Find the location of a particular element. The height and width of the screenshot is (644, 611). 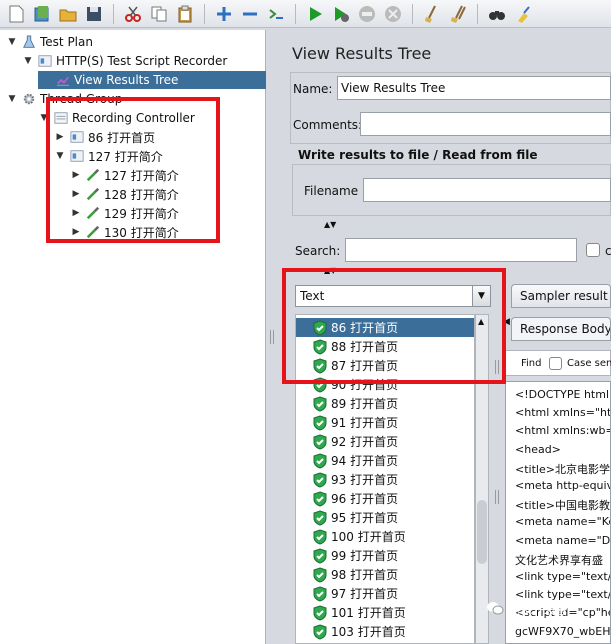

toolbar is located at coordinates (305, 14).